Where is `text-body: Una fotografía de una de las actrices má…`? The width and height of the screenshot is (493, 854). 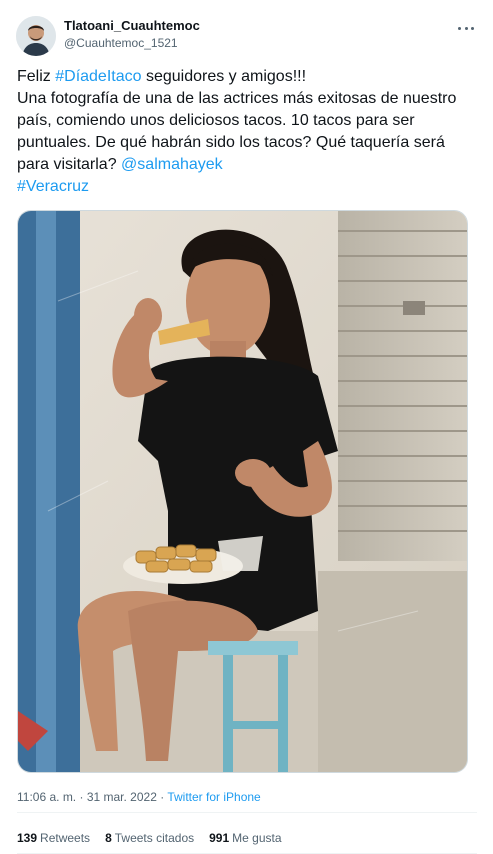
text-body: Una fotografía de una de las actrices má… is located at coordinates (237, 131).